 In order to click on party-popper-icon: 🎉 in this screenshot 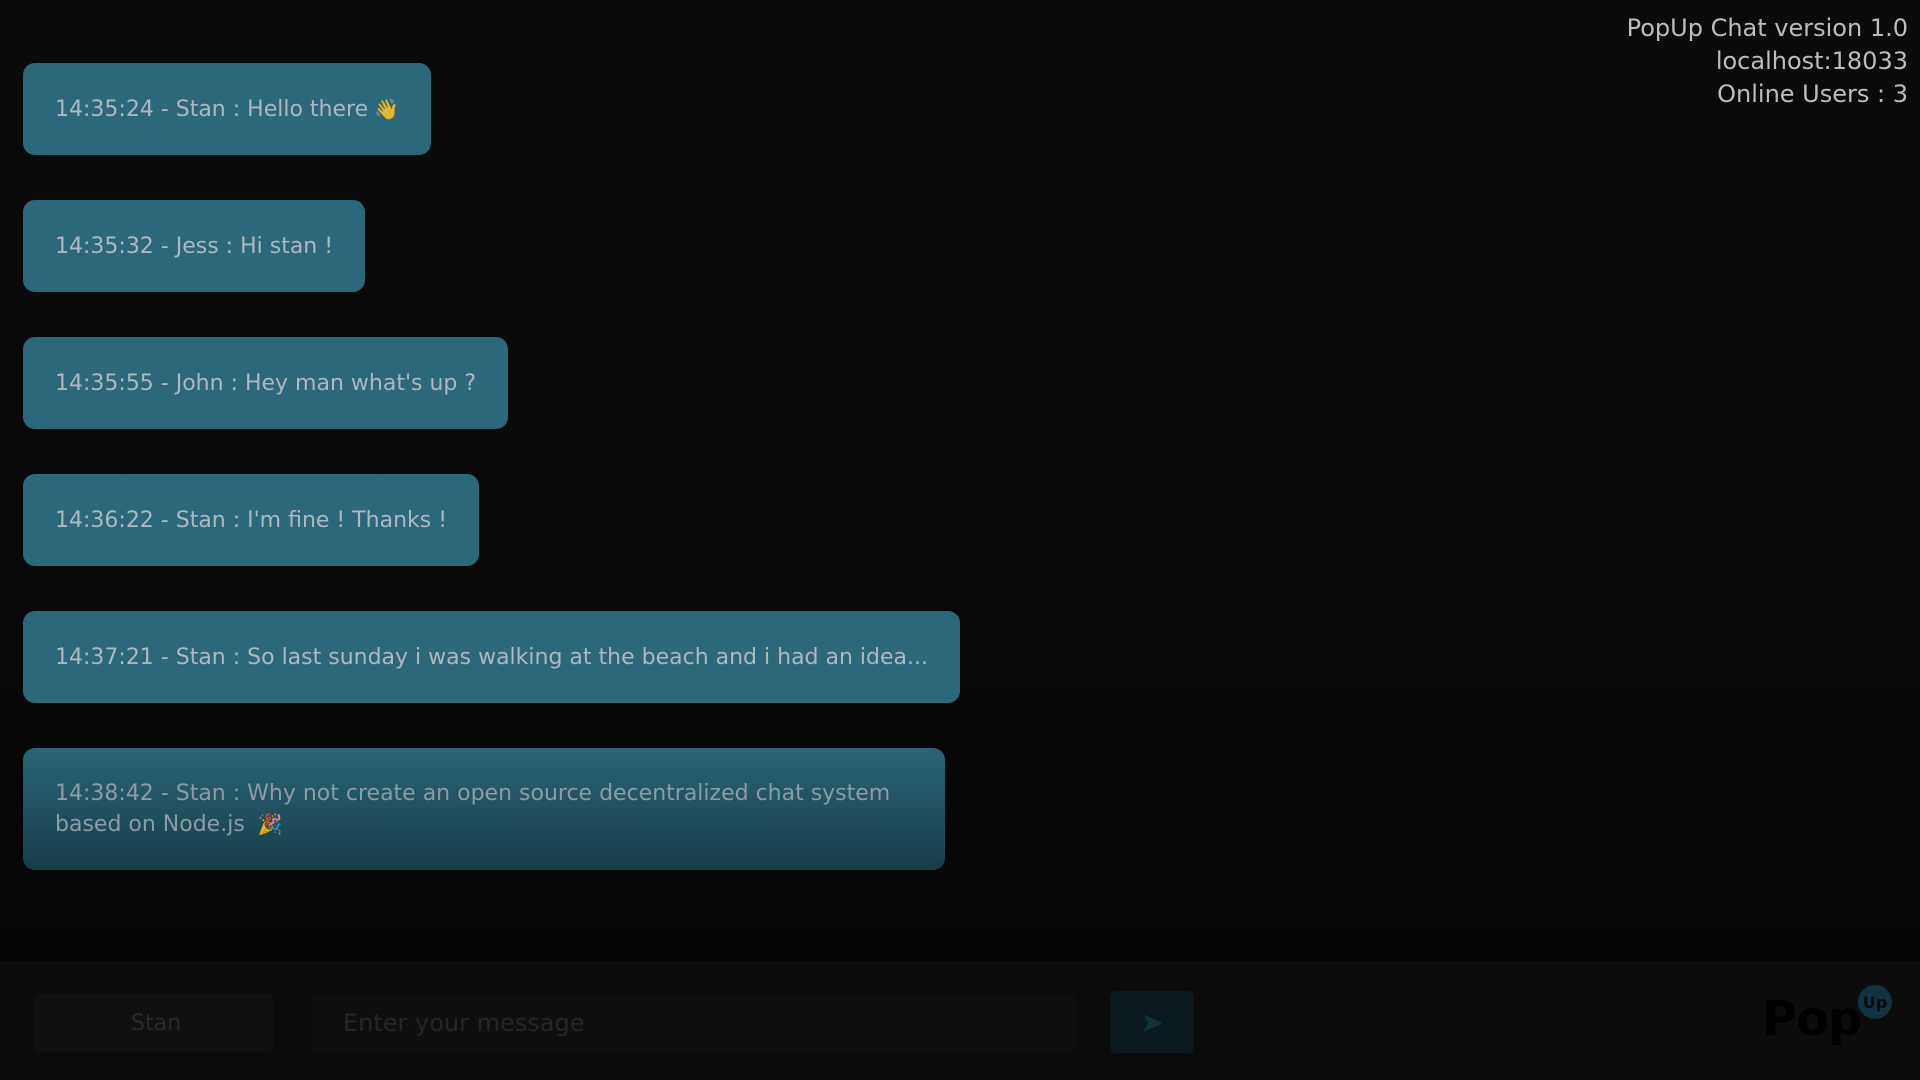, I will do `click(270, 824)`.